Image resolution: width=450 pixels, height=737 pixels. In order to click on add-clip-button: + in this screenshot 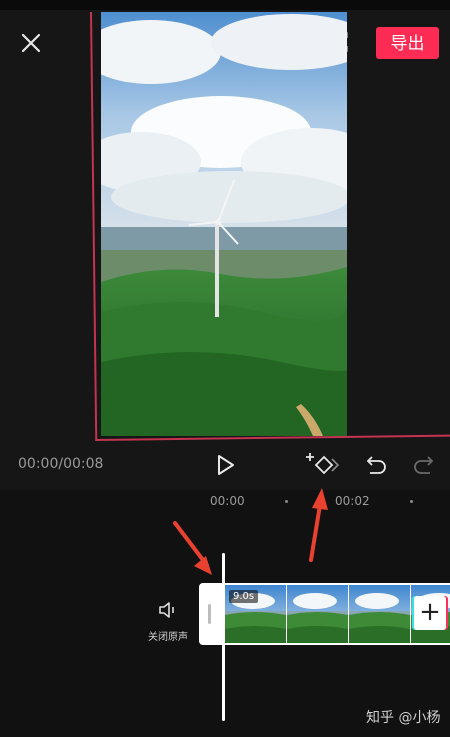, I will do `click(430, 613)`.